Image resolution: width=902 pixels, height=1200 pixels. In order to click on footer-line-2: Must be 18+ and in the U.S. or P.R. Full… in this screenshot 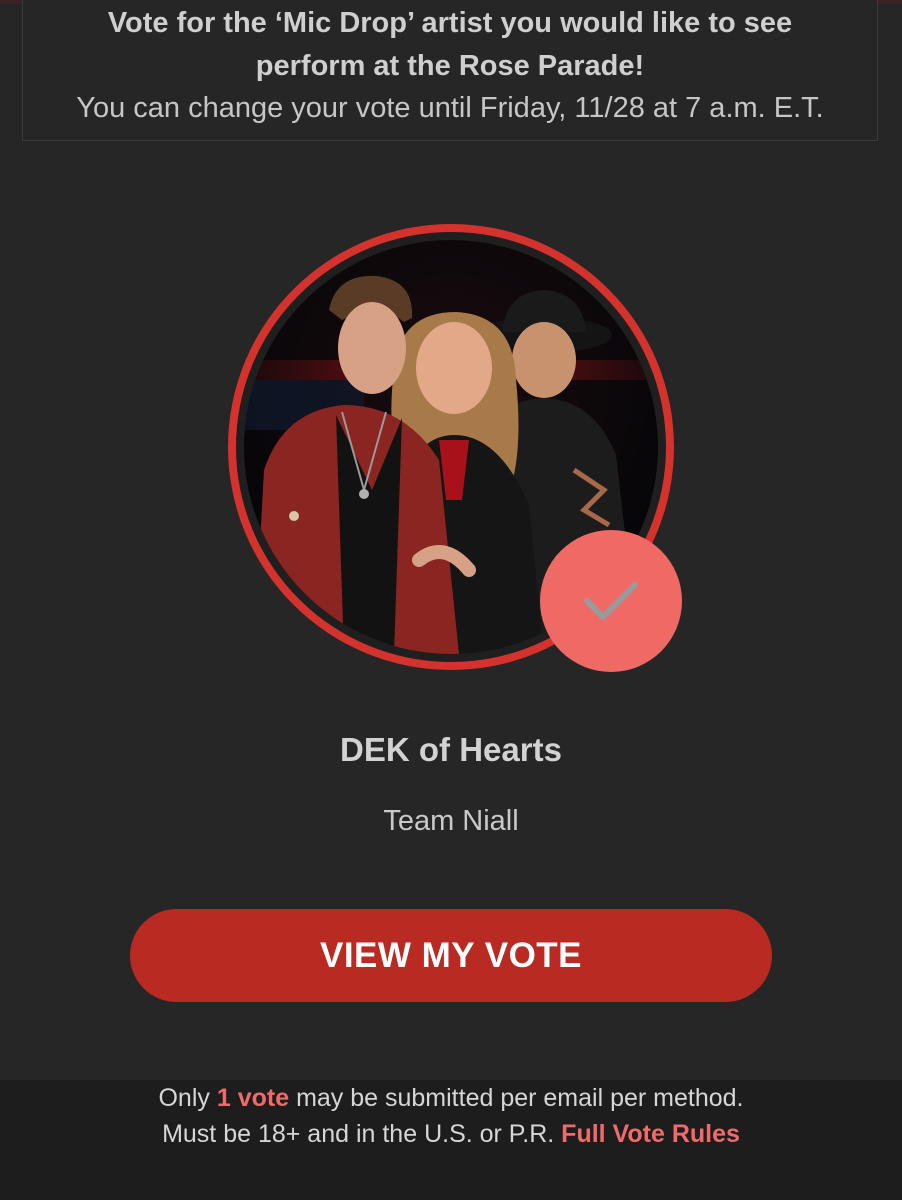, I will do `click(451, 1134)`.